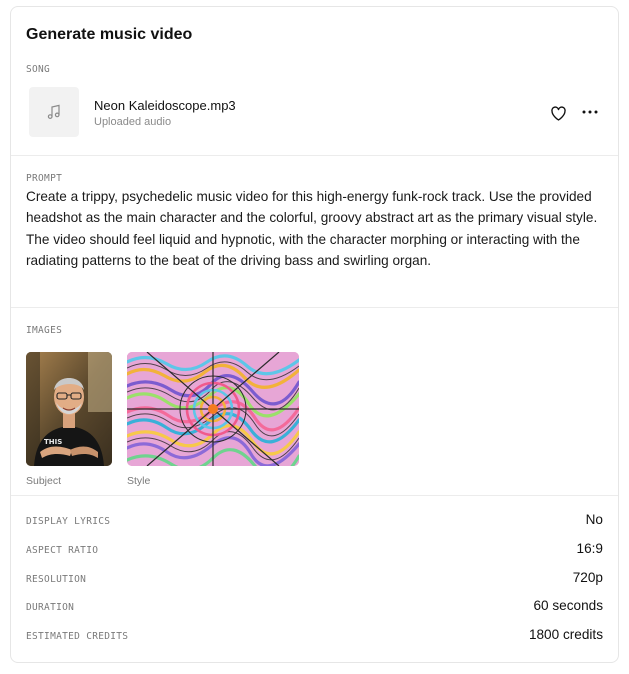  What do you see at coordinates (44, 178) in the screenshot?
I see `prompt-section-label: PROMPT` at bounding box center [44, 178].